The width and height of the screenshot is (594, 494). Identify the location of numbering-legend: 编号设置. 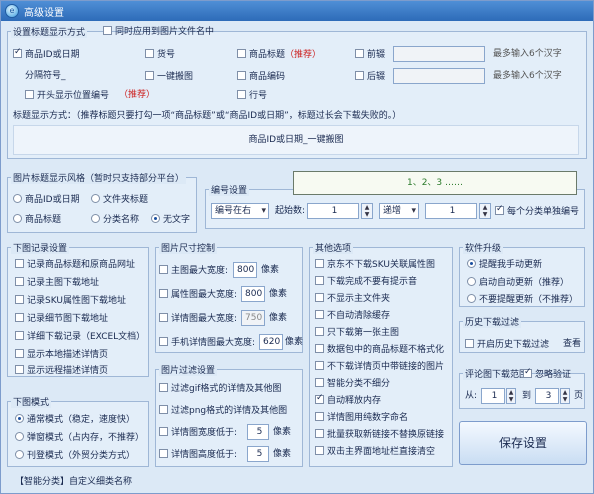
(229, 189).